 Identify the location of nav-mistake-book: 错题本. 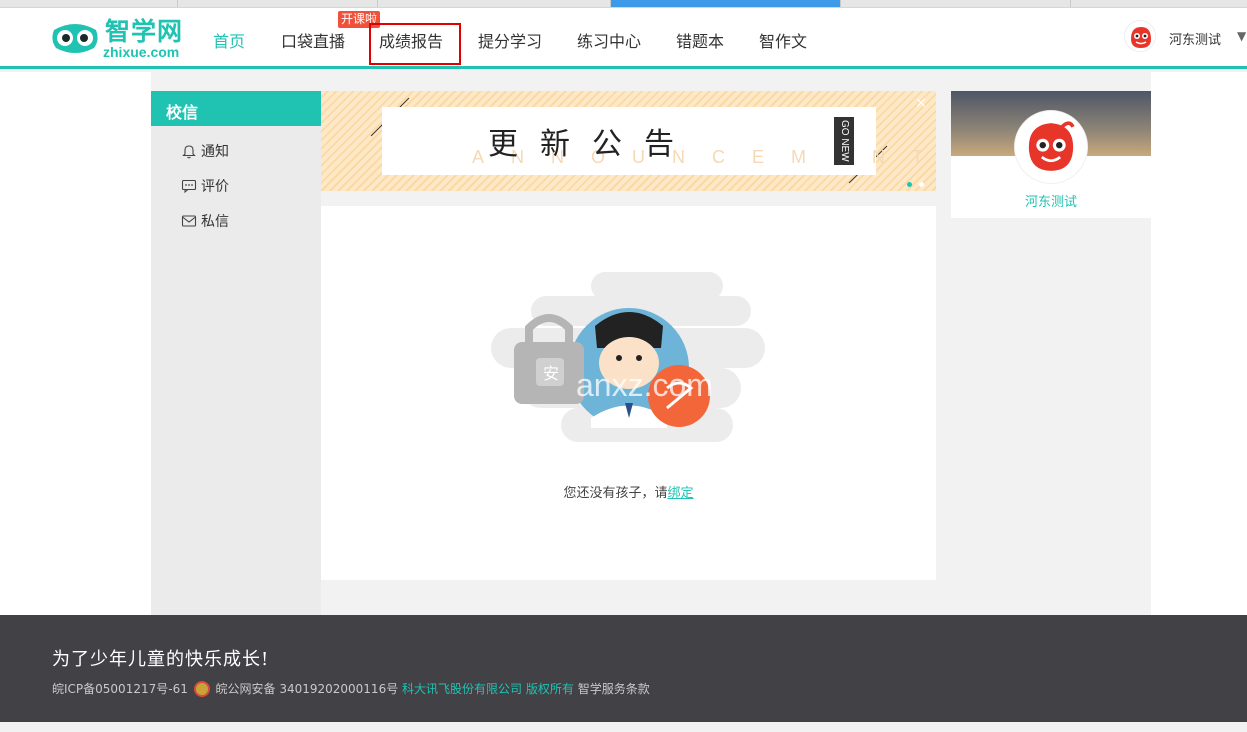
(700, 40).